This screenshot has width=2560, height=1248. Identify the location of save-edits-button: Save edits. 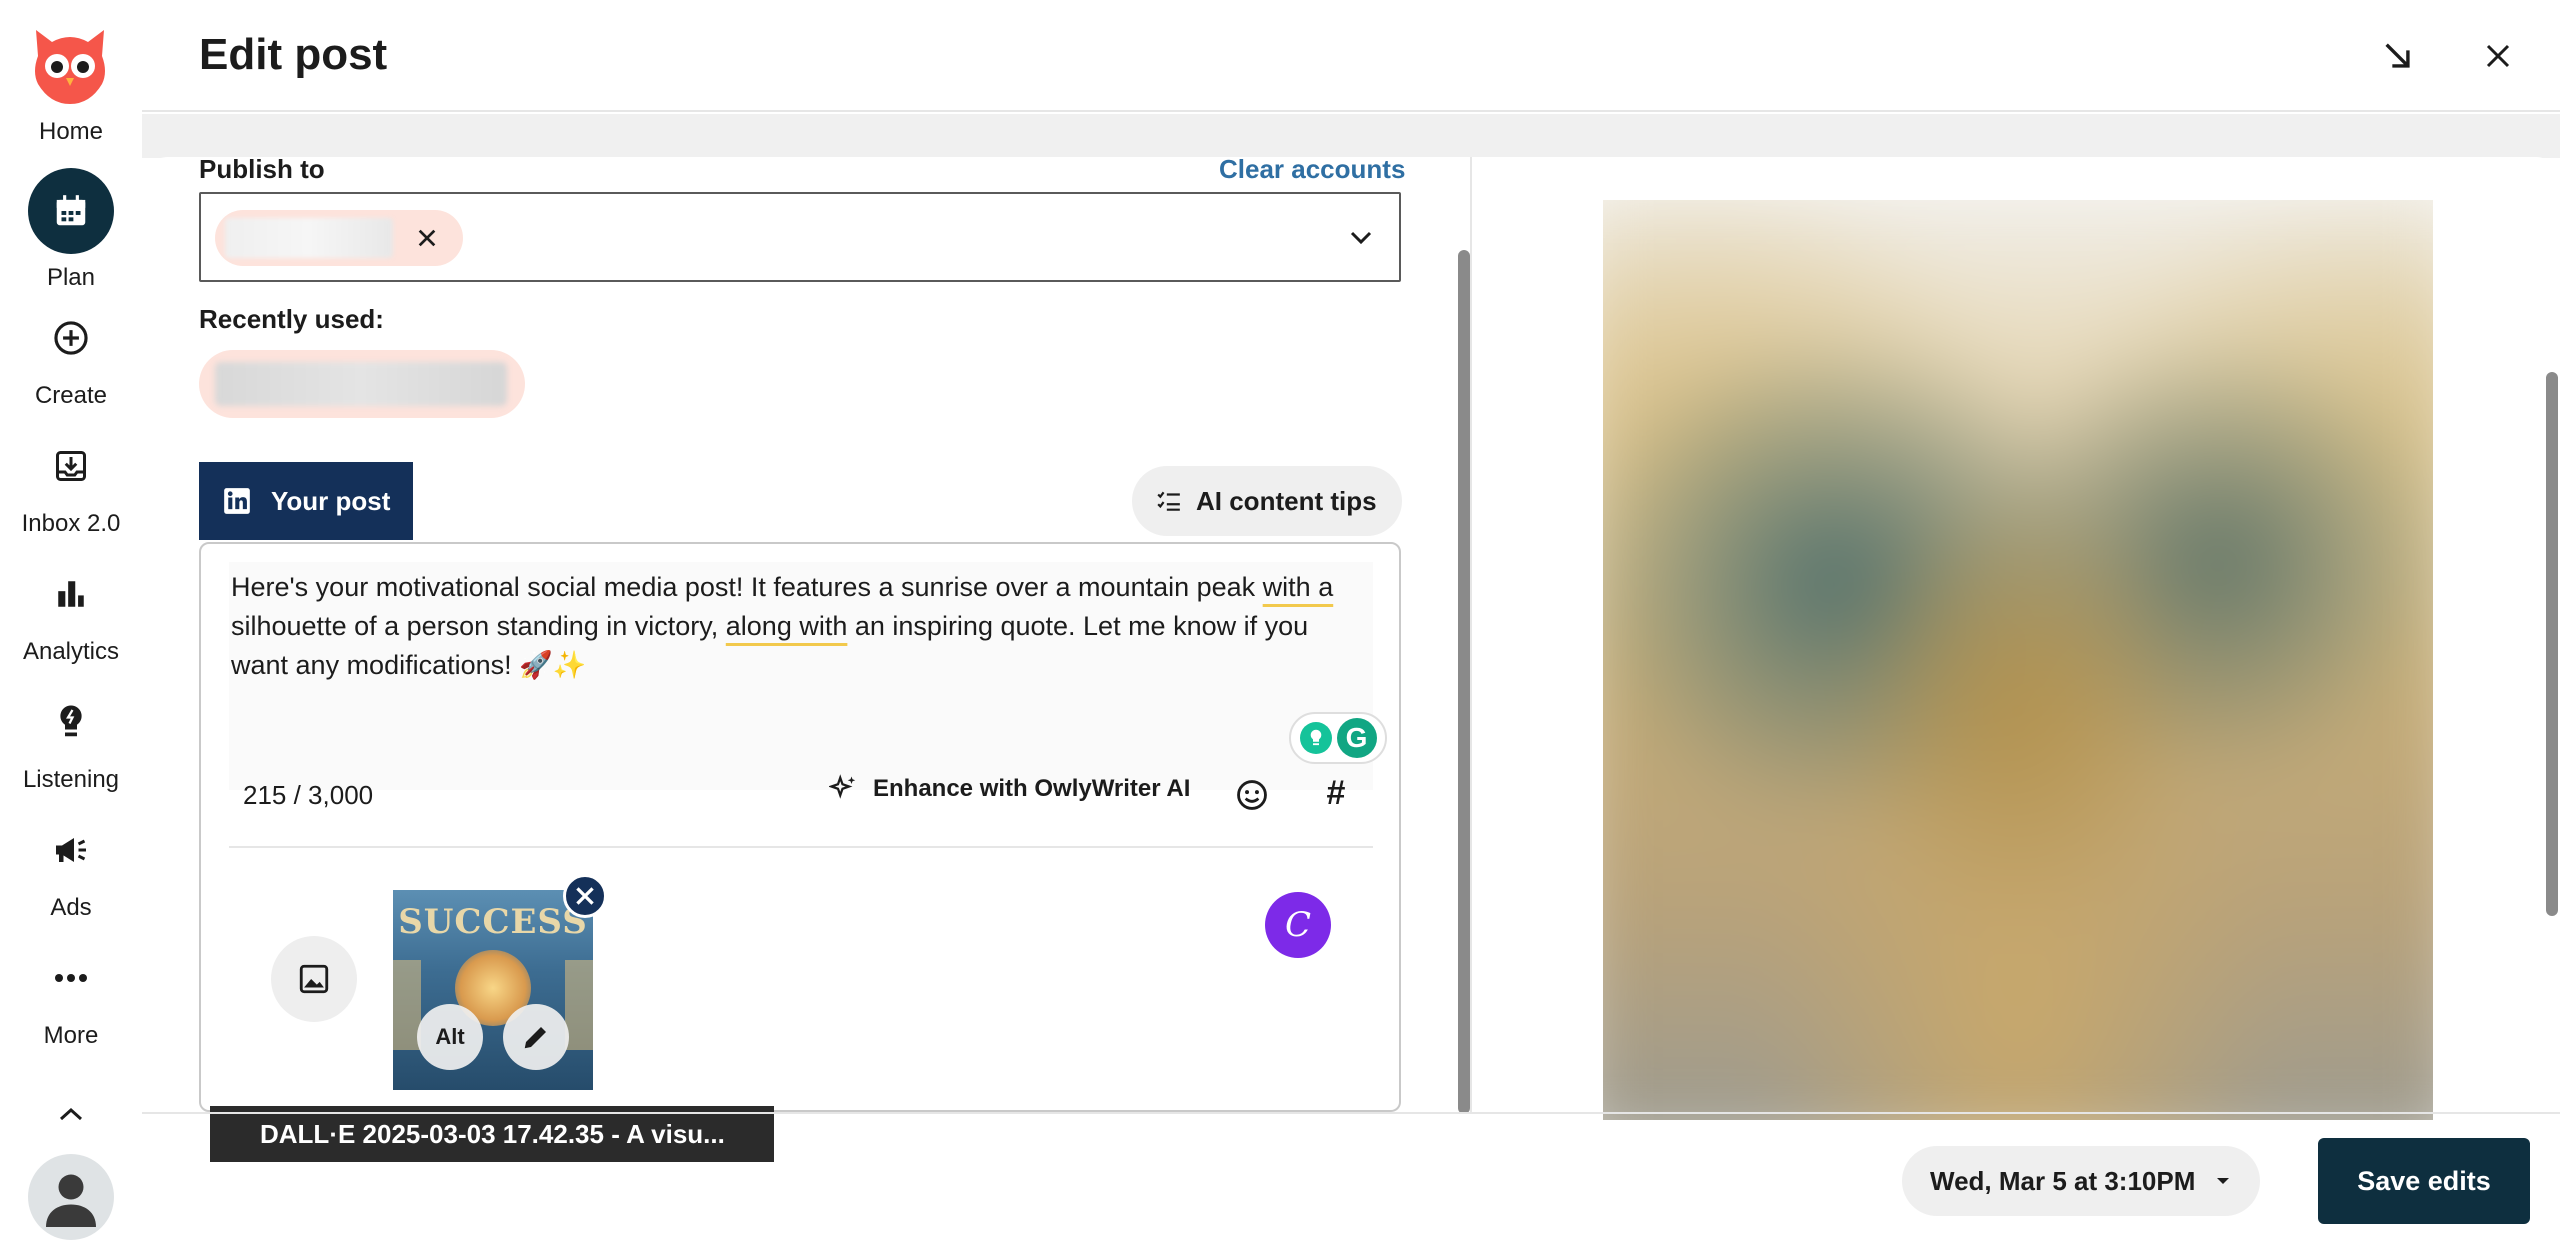
(2424, 1181).